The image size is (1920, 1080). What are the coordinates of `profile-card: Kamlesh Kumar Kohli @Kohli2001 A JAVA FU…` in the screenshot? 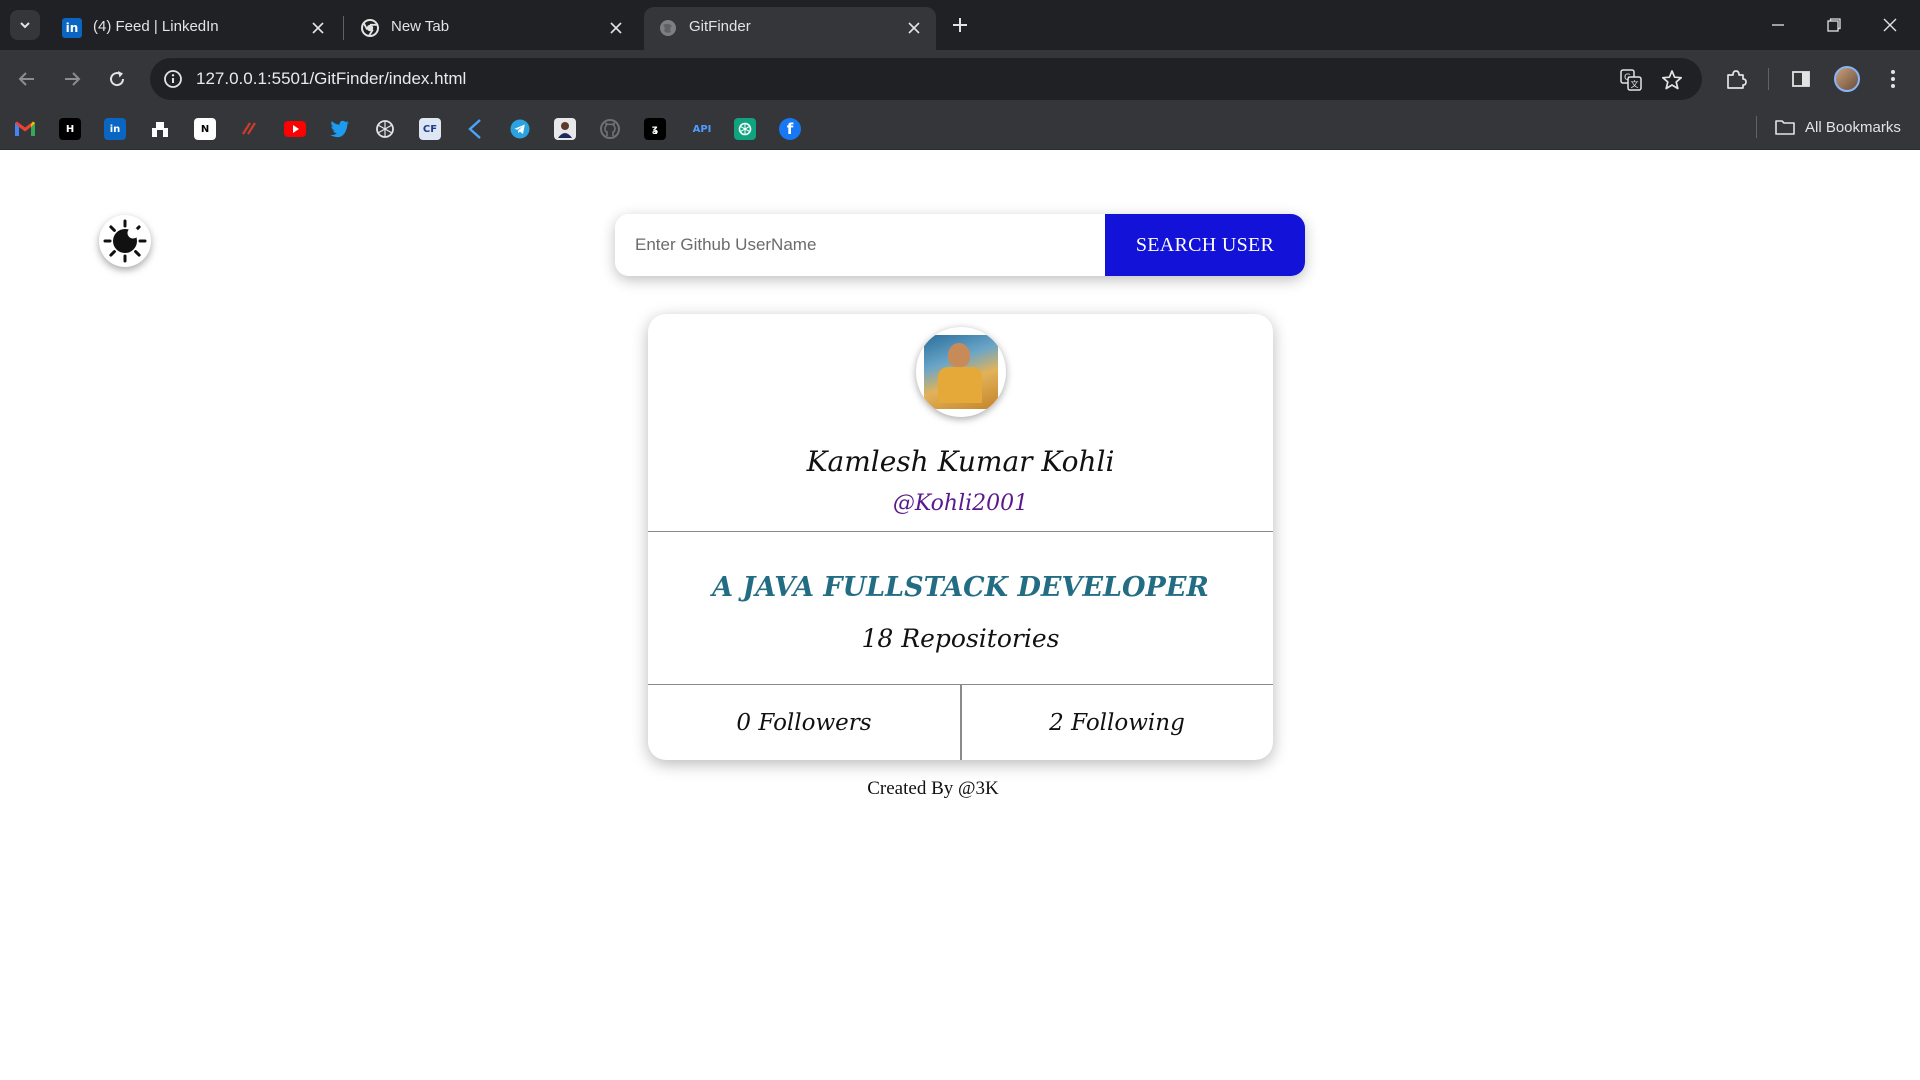 It's located at (960, 537).